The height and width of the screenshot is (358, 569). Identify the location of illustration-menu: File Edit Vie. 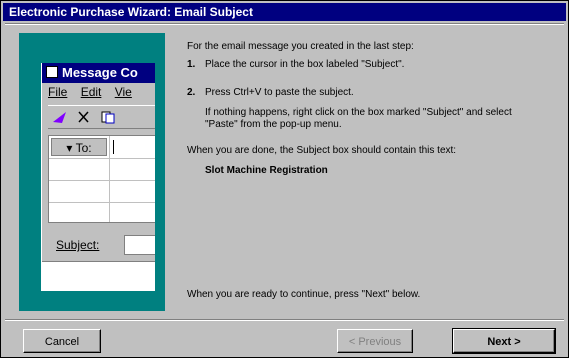
(95, 92).